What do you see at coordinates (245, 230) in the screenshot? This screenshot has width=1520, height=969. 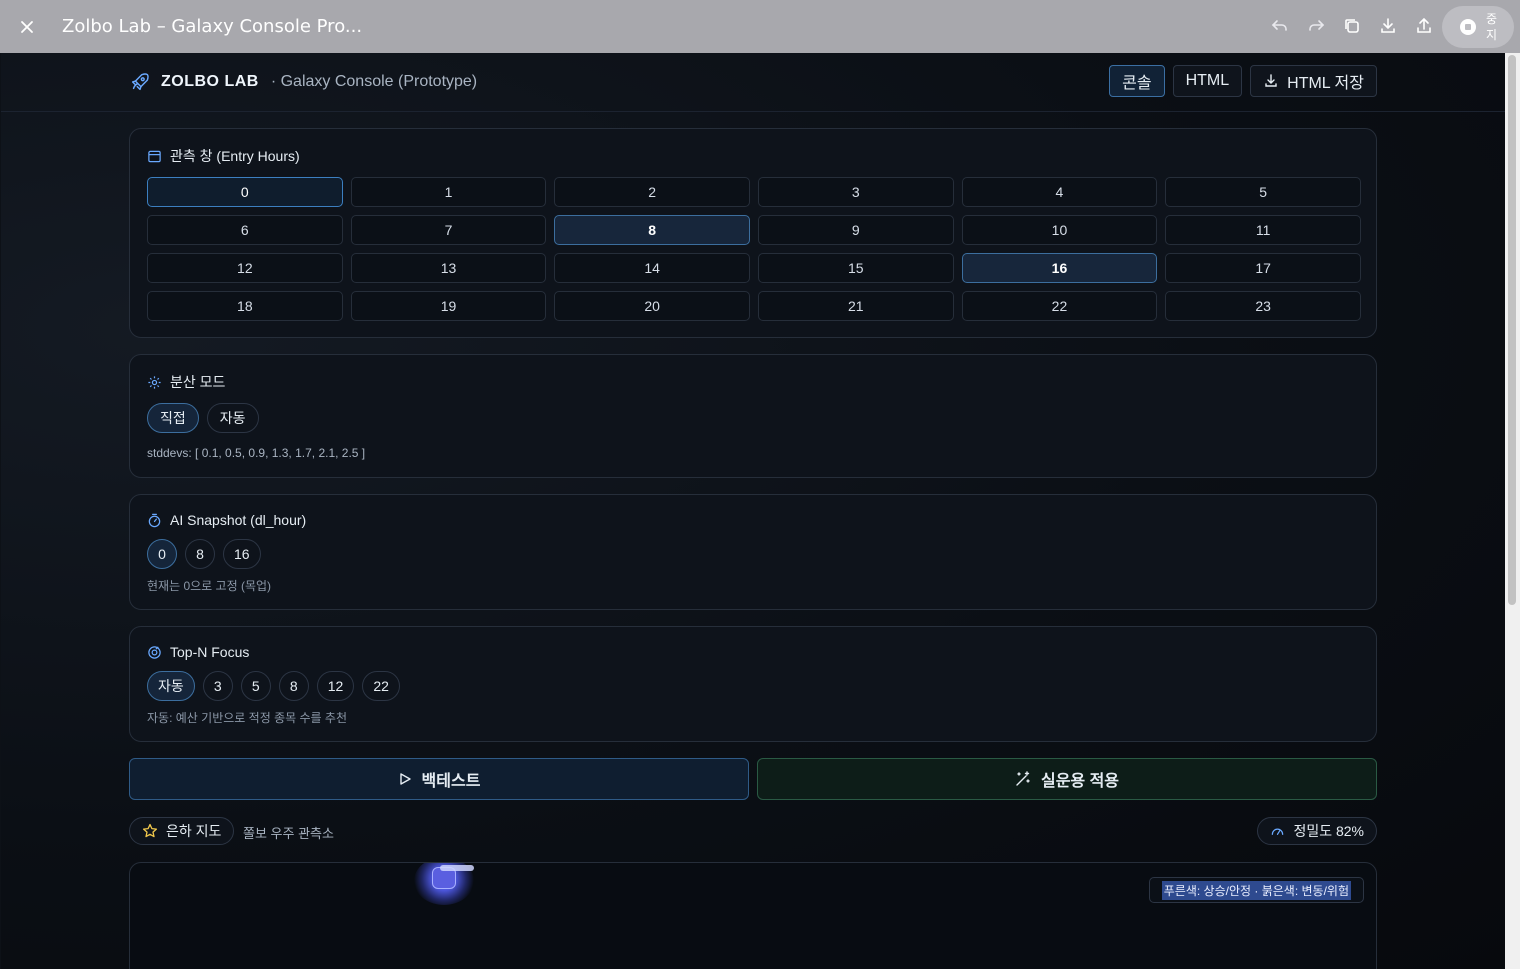 I see `hour-button: 6` at bounding box center [245, 230].